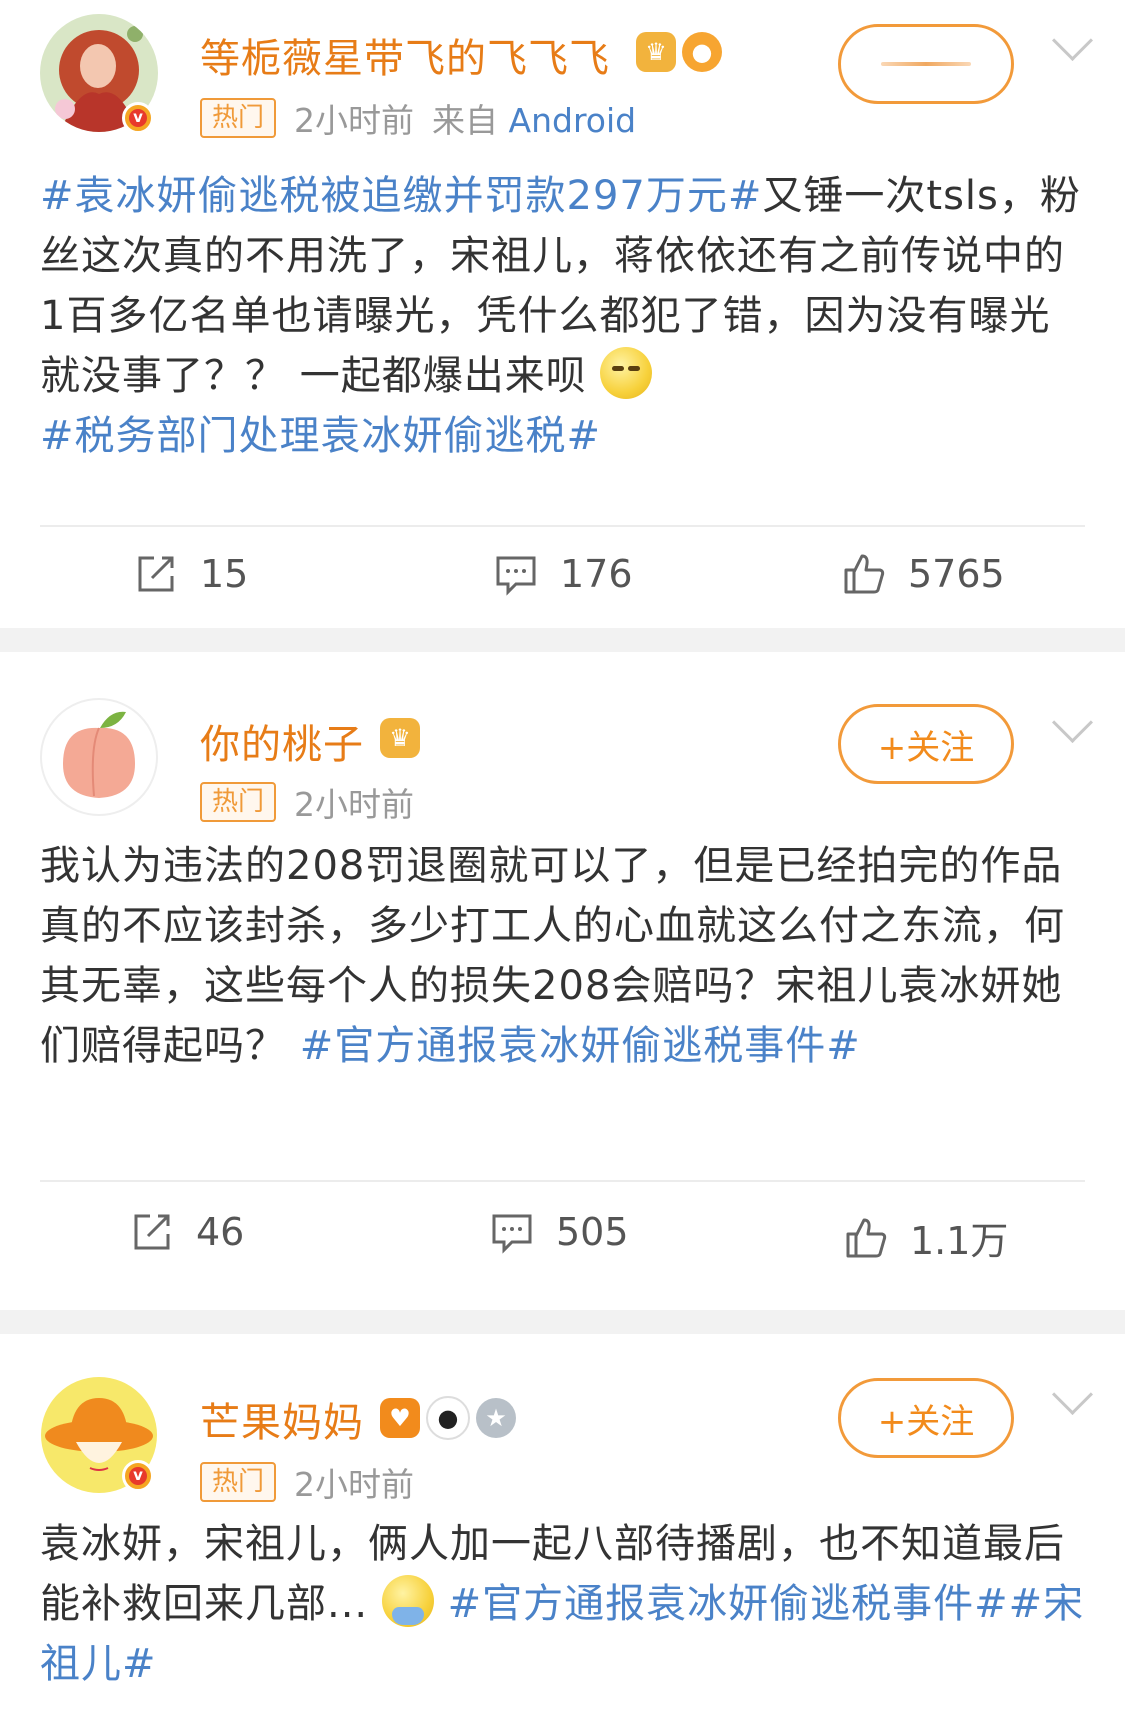 The height and width of the screenshot is (1735, 1125). I want to click on fish-badge-icon: ●, so click(702, 52).